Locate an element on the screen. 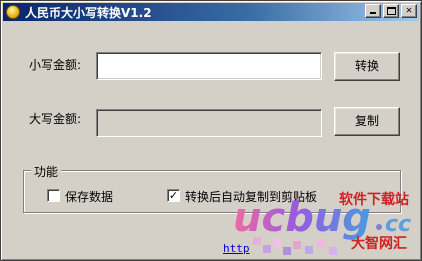 The height and width of the screenshot is (261, 422). minimize-icon is located at coordinates (373, 13).